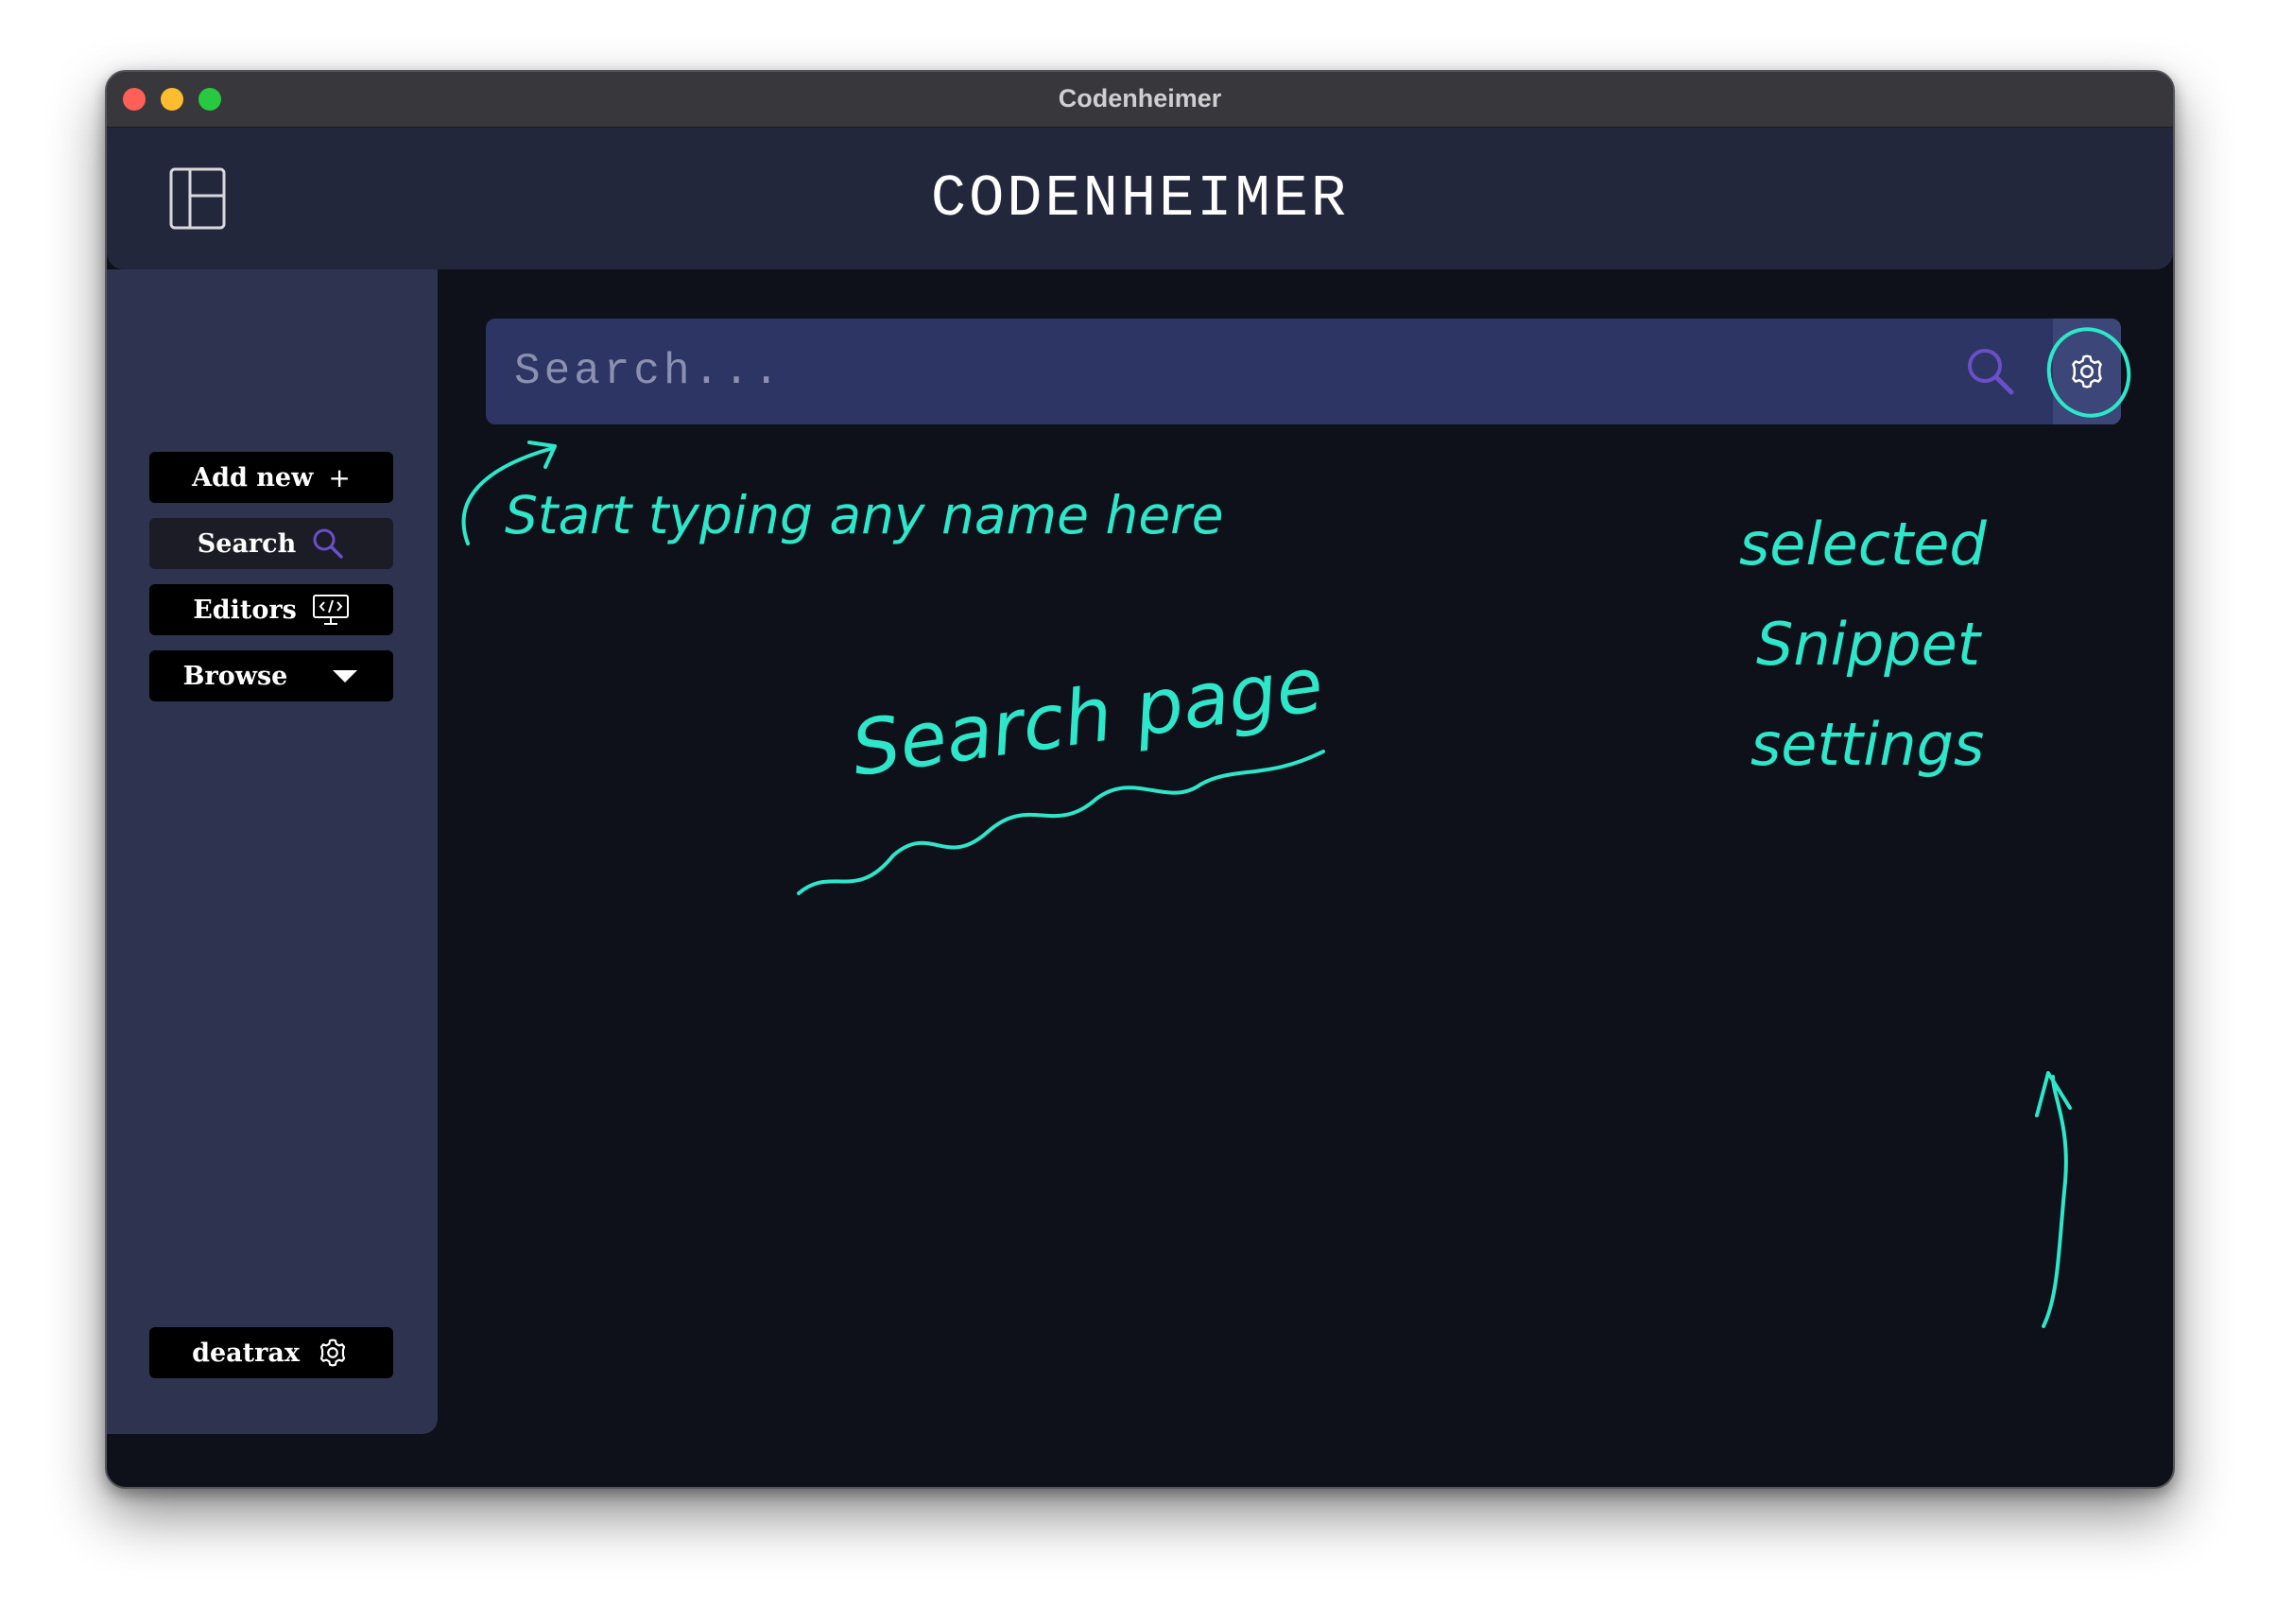 The image size is (2276, 1624). Describe the element at coordinates (864, 515) in the screenshot. I see `typing-hint-annotation: Start typing any name here` at that location.